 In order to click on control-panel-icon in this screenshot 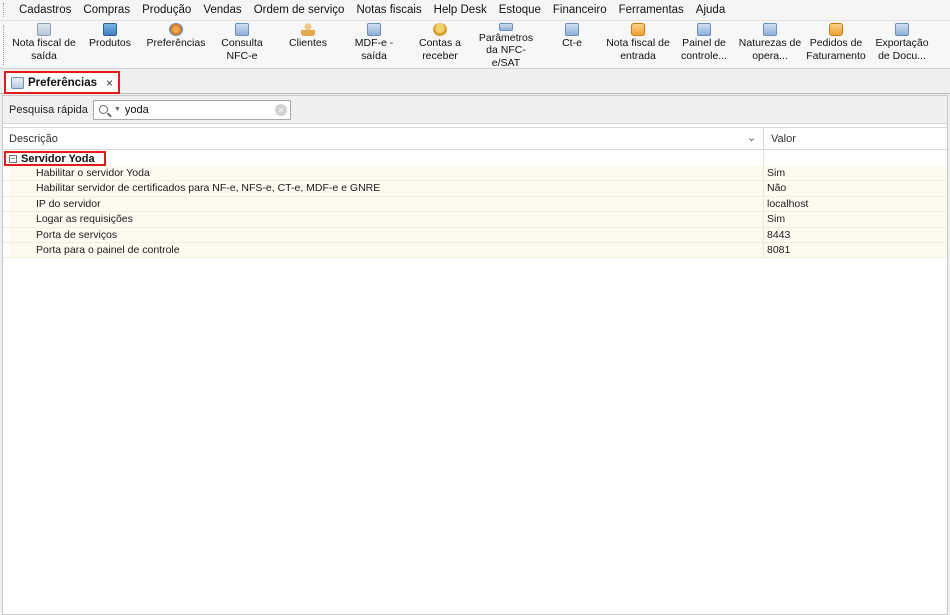, I will do `click(704, 29)`.